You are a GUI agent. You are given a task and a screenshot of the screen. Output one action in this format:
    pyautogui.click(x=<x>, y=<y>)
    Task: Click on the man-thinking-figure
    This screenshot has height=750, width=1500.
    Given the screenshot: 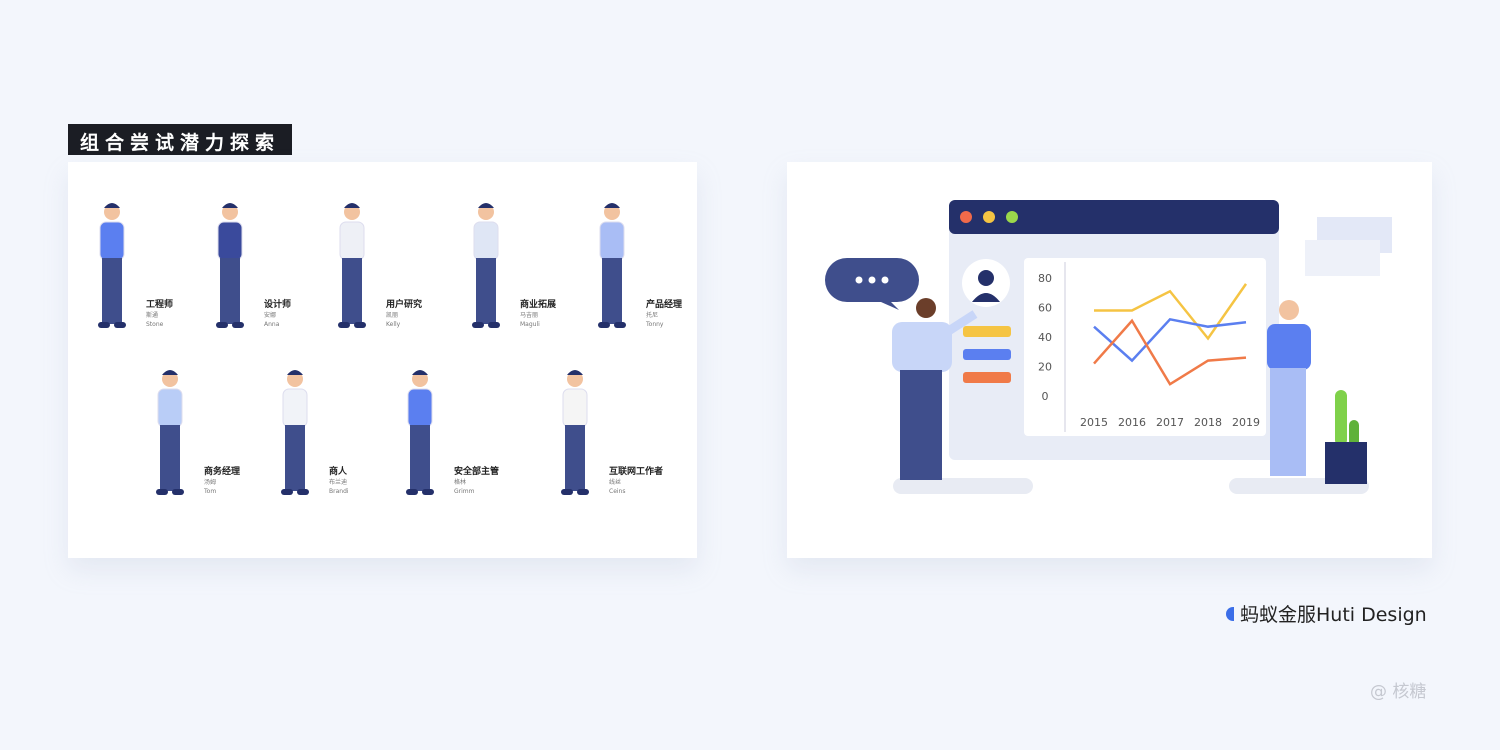 What is the action you would take?
    pyautogui.click(x=1289, y=388)
    